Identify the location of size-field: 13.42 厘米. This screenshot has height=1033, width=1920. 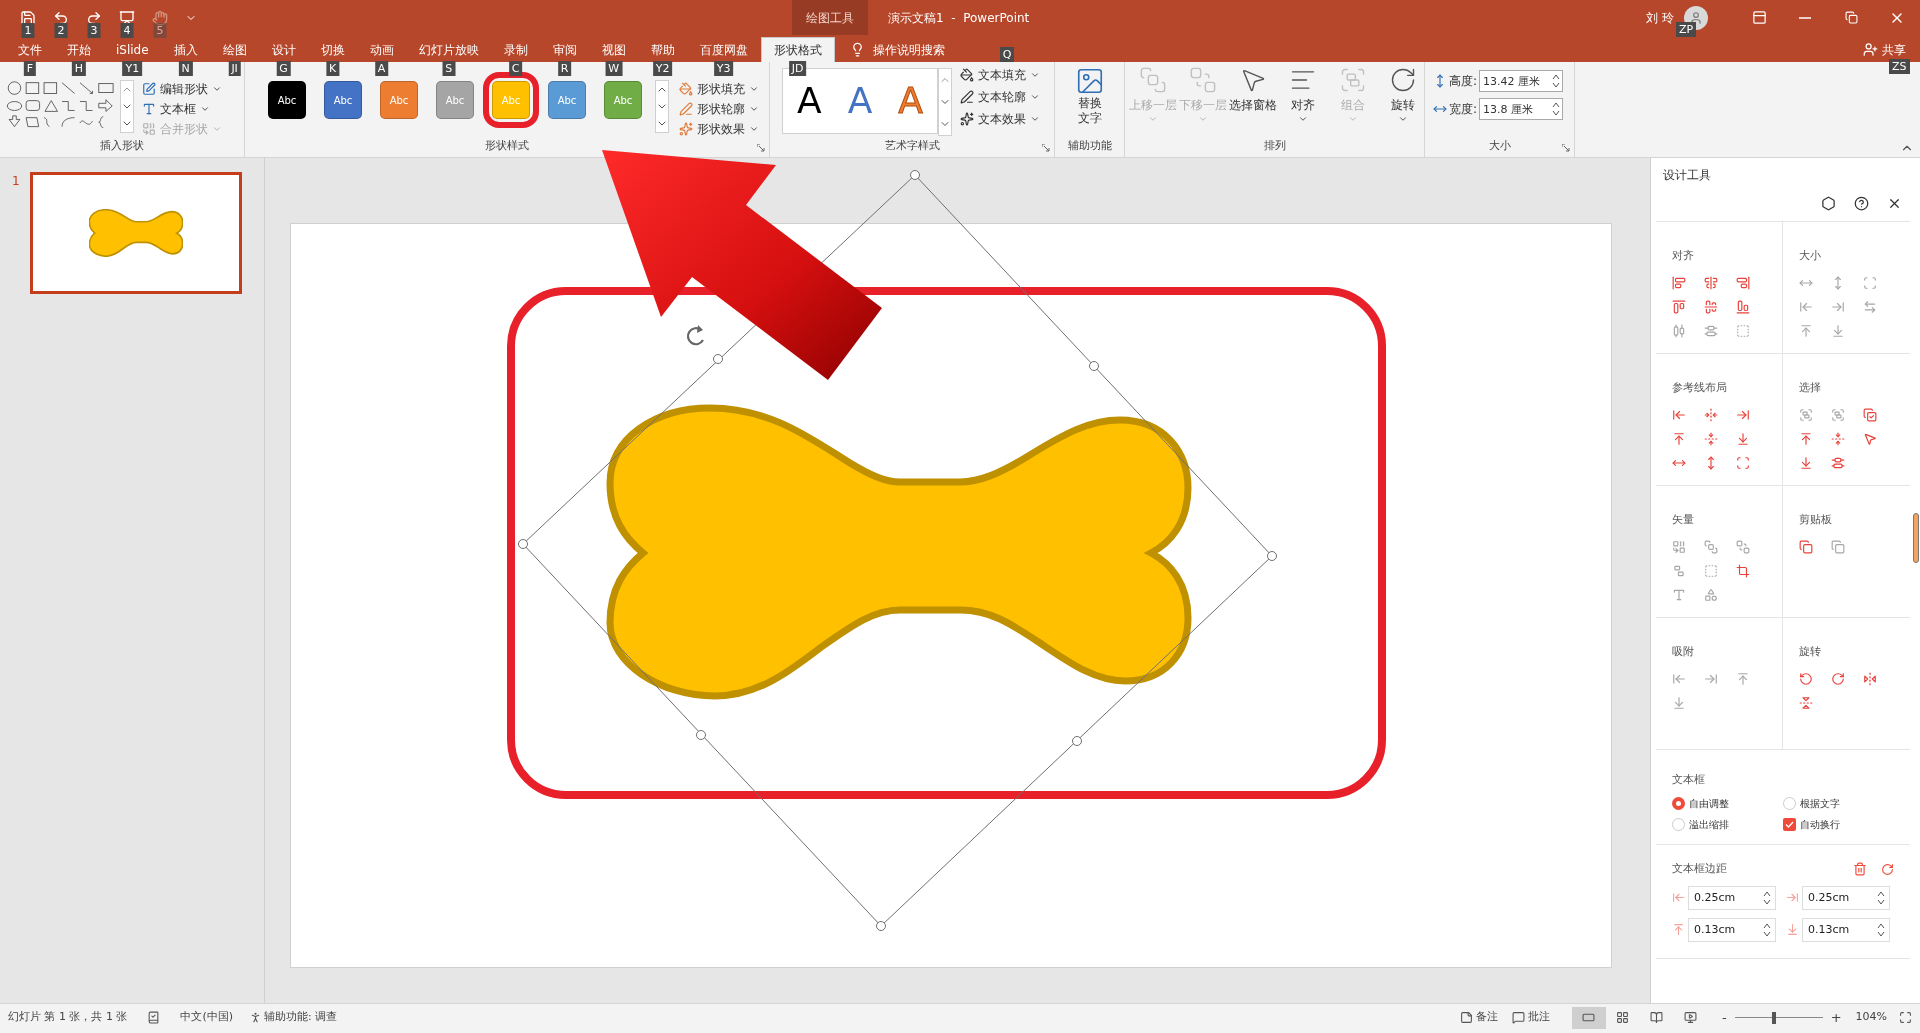
(1521, 81).